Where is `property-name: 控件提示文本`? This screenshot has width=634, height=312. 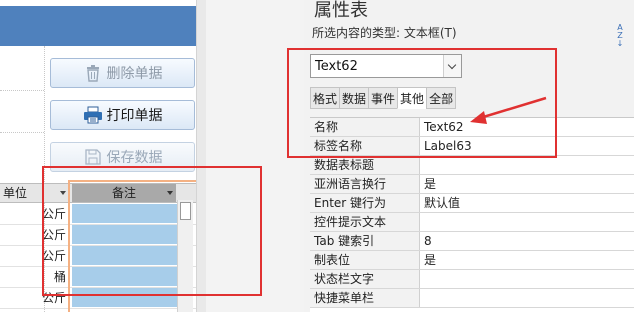
property-name: 控件提示文本 is located at coordinates (365, 222).